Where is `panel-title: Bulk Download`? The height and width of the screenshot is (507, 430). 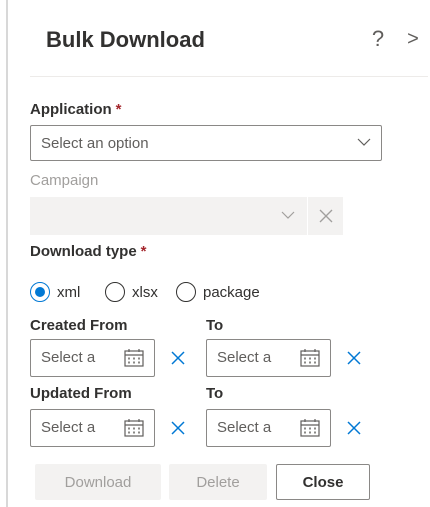 panel-title: Bulk Download is located at coordinates (125, 39).